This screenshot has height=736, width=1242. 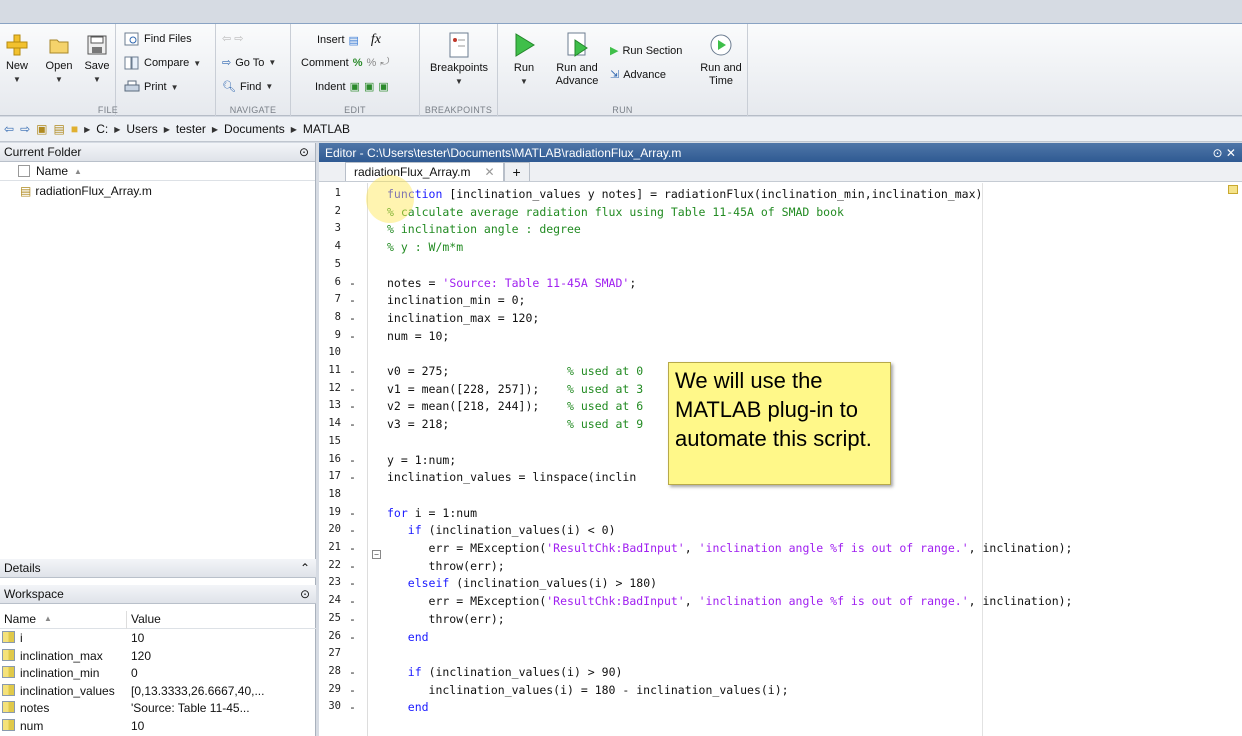 I want to click on collapse-icon: ⌃, so click(x=305, y=568).